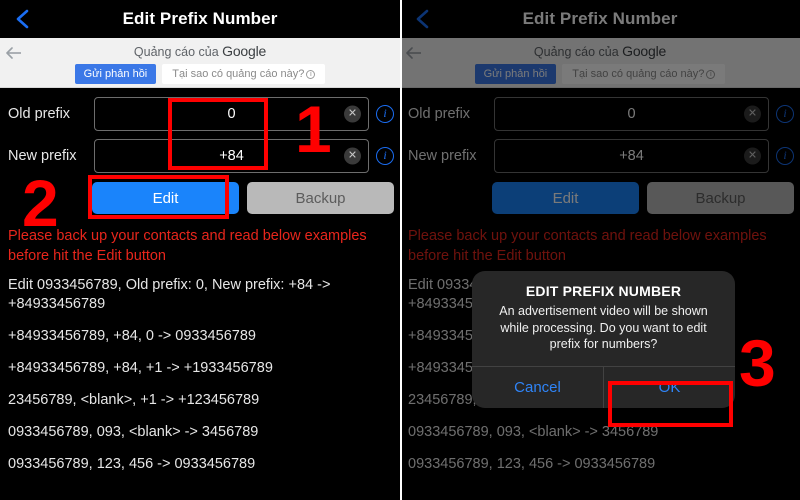  Describe the element at coordinates (133, 432) in the screenshot. I see `list-item: 0933456789, 093, <blank> -> 3456789` at that location.